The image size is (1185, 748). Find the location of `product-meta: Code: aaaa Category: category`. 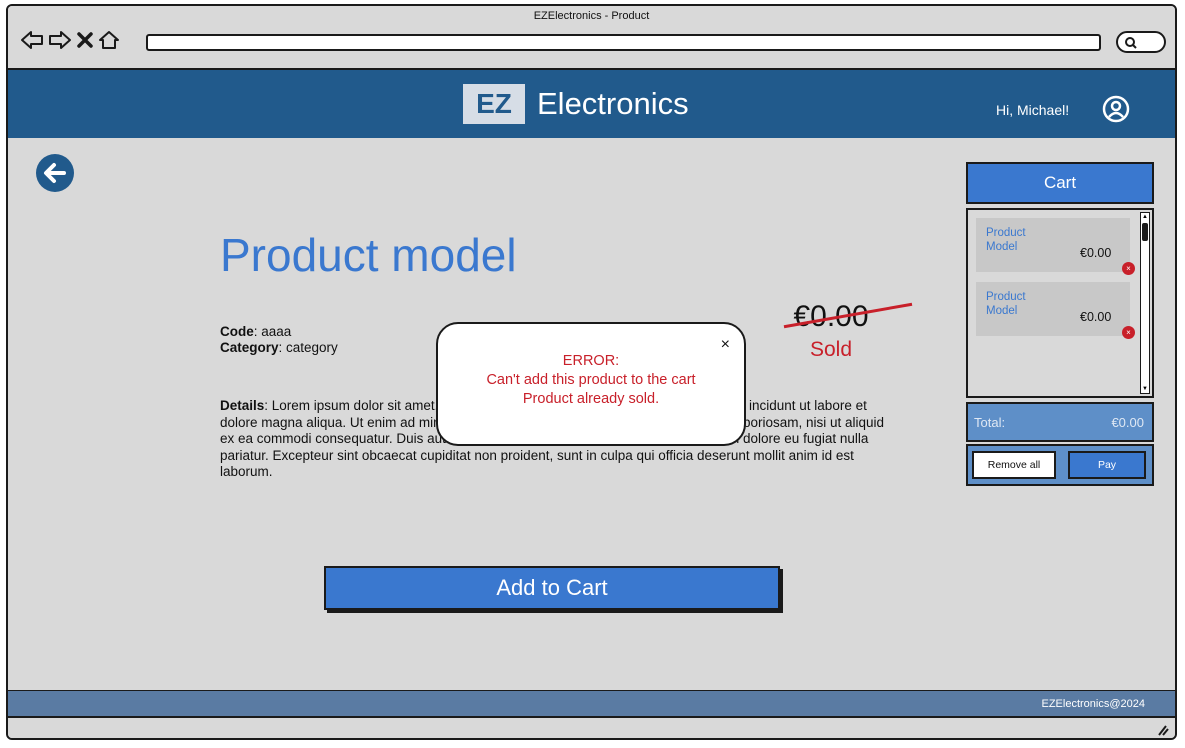

product-meta: Code: aaaa Category: category is located at coordinates (279, 340).